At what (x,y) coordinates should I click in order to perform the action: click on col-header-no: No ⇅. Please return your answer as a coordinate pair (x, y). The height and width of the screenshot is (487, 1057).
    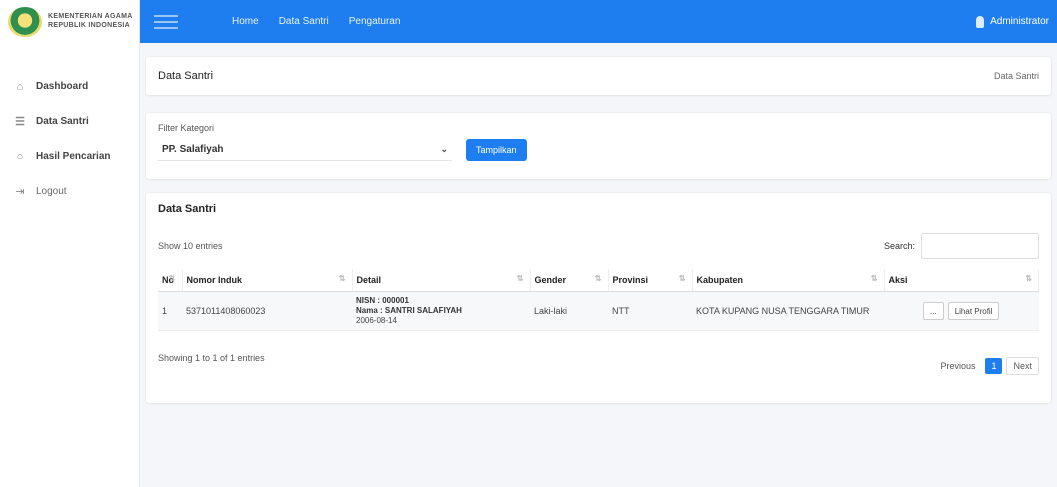
    Looking at the image, I should click on (170, 280).